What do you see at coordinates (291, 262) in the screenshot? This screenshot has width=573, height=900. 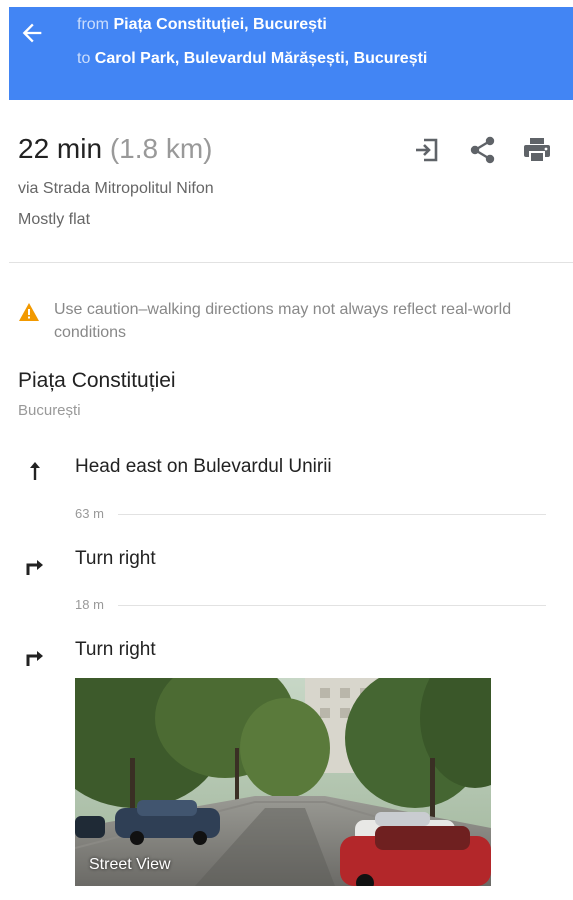 I see `summary-divider` at bounding box center [291, 262].